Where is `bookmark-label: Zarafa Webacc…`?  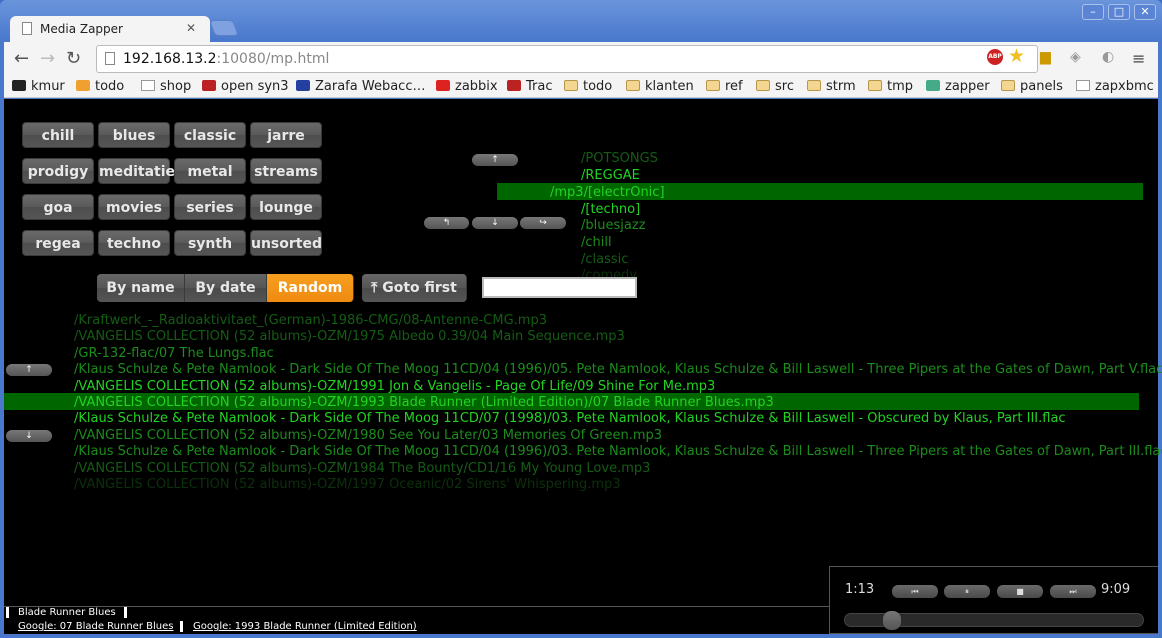
bookmark-label: Zarafa Webacc… is located at coordinates (370, 86).